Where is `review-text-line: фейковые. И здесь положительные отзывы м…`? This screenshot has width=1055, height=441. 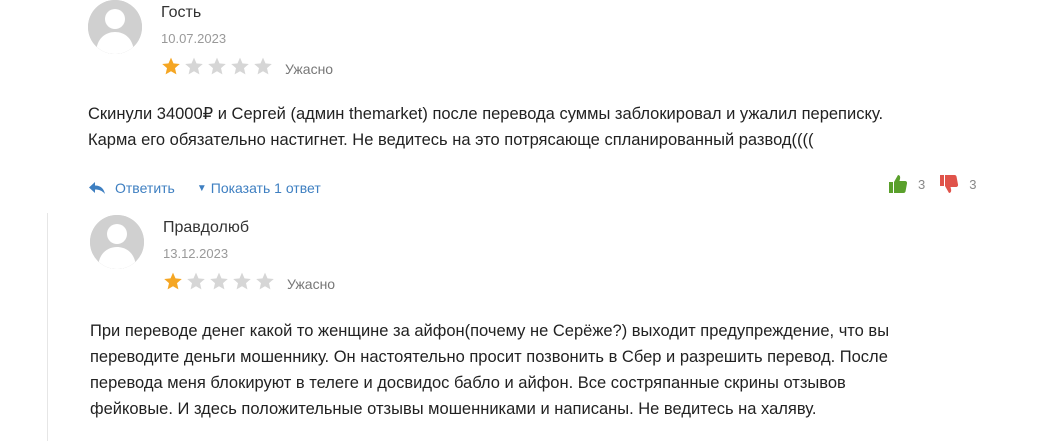 review-text-line: фейковые. И здесь положительные отзывы м… is located at coordinates (453, 409).